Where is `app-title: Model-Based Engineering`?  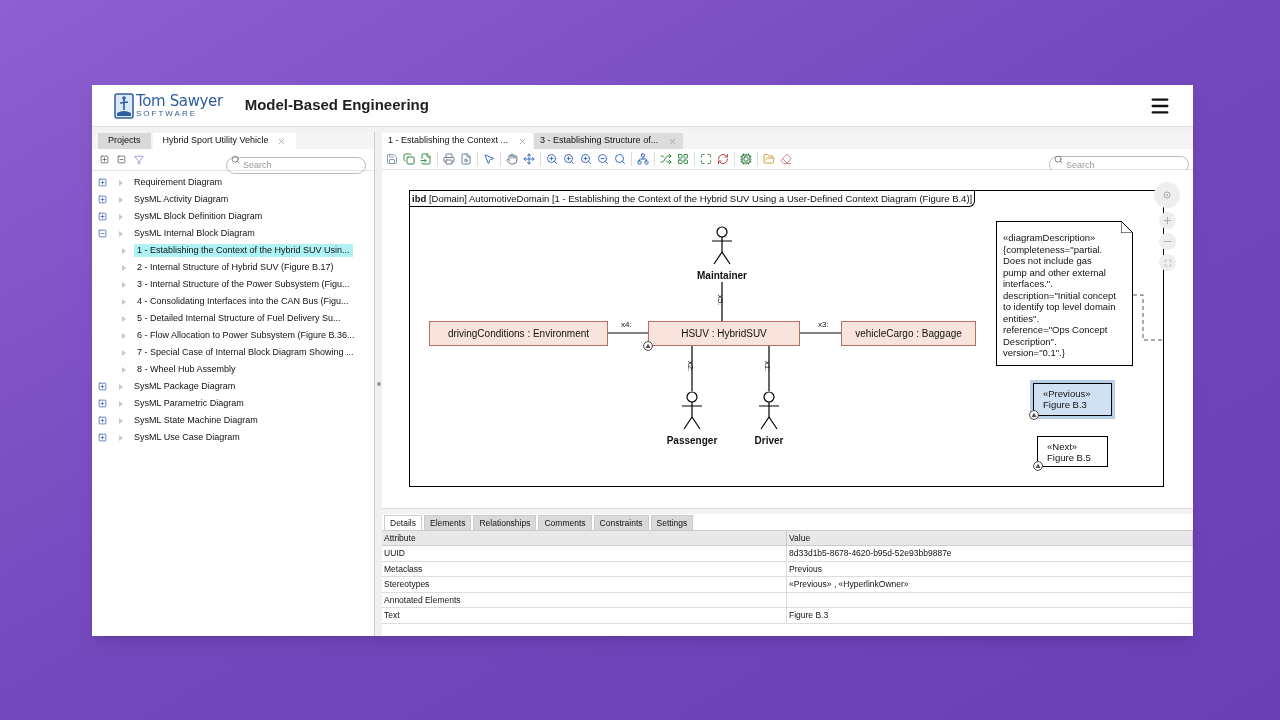
app-title: Model-Based Engineering is located at coordinates (336, 105).